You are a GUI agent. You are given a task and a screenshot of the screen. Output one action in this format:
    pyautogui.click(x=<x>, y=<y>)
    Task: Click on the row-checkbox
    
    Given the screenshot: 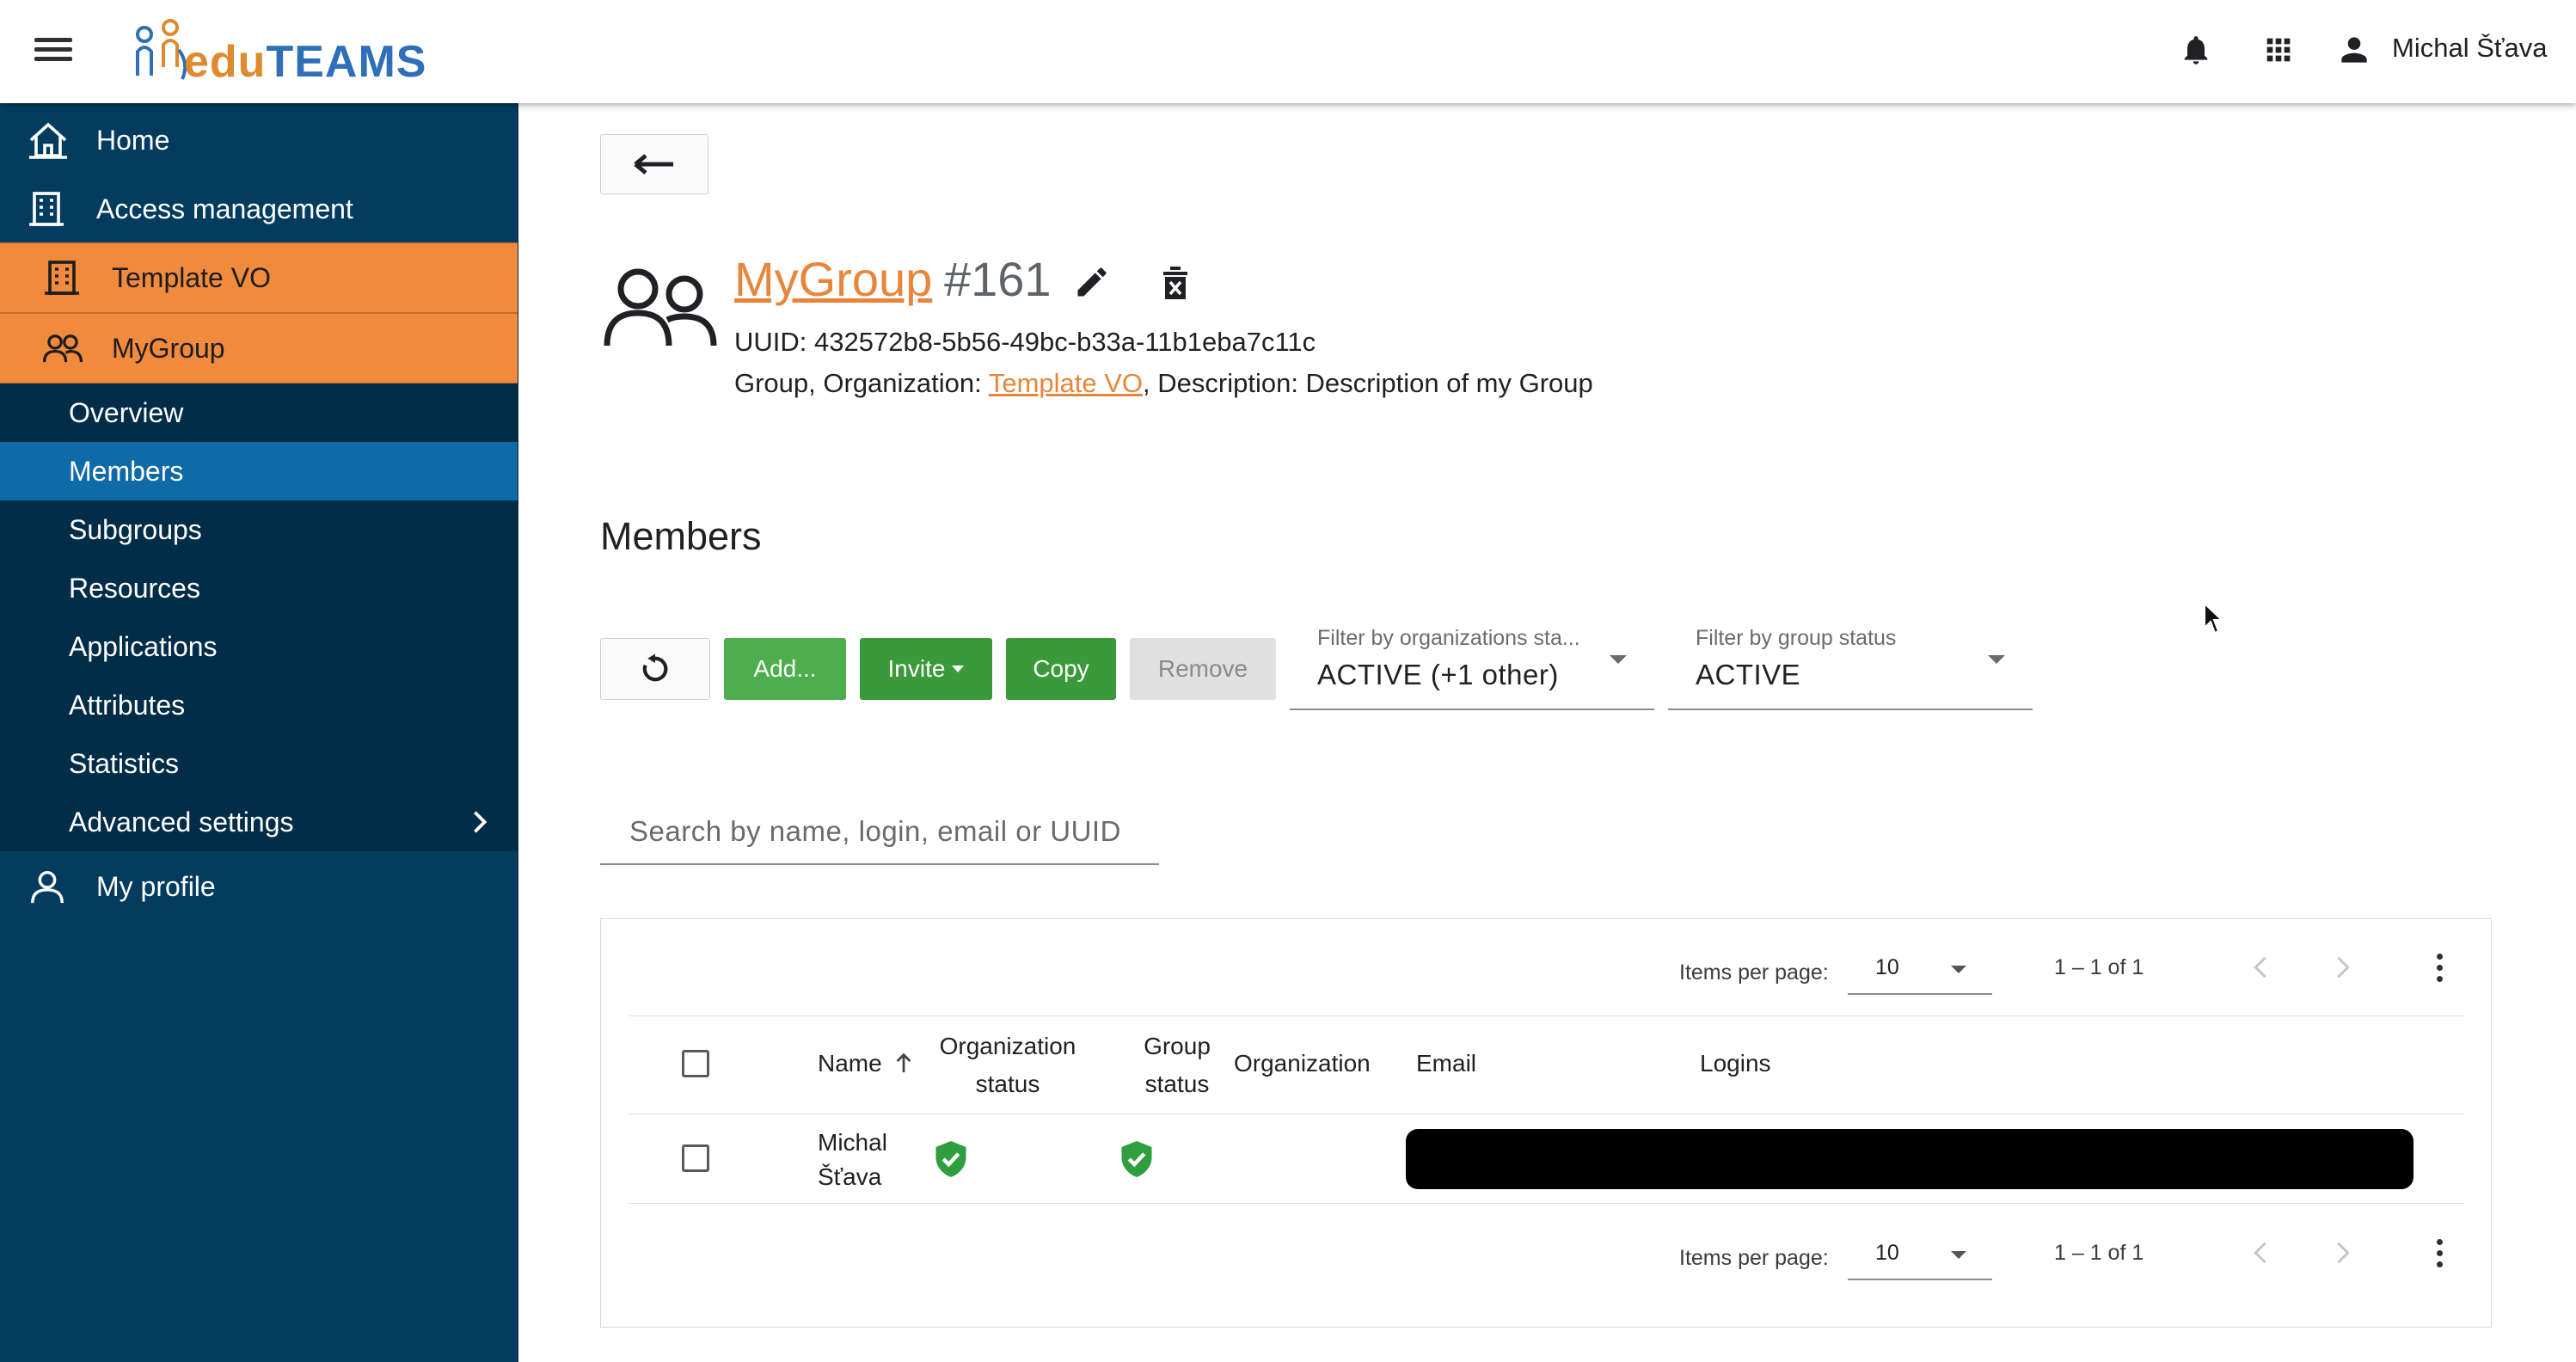 What is the action you would take?
    pyautogui.click(x=696, y=1158)
    